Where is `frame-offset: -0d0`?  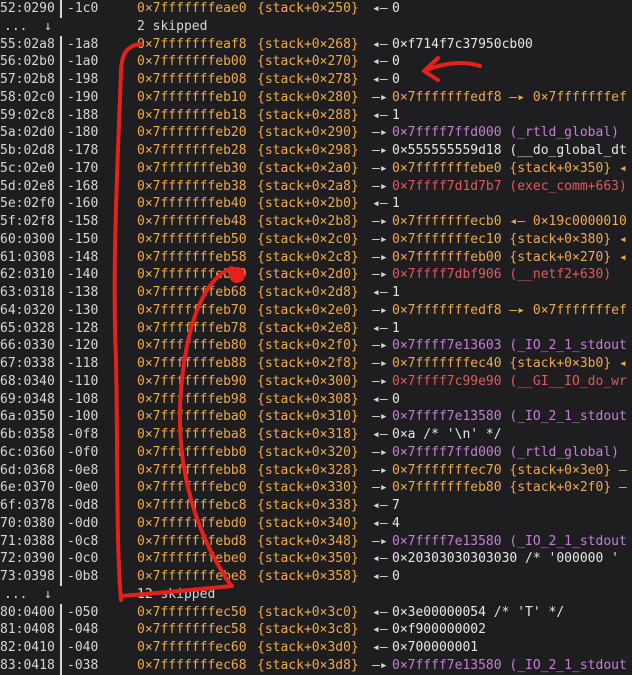 frame-offset: -0d0 is located at coordinates (83, 523).